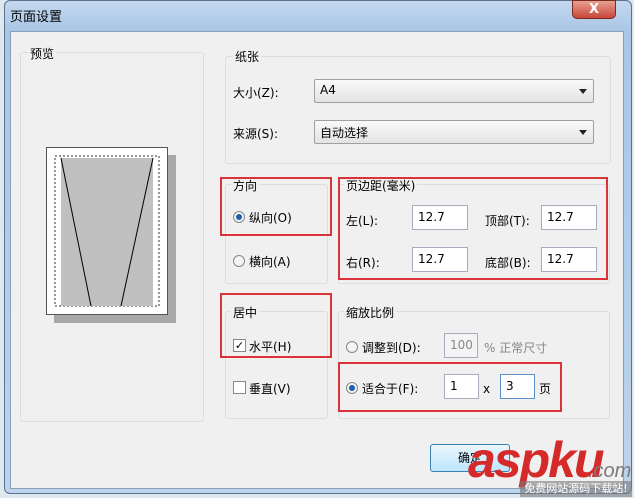 Image resolution: width=634 pixels, height=498 pixels. What do you see at coordinates (328, 90) in the screenshot?
I see `paper-size-value: A4` at bounding box center [328, 90].